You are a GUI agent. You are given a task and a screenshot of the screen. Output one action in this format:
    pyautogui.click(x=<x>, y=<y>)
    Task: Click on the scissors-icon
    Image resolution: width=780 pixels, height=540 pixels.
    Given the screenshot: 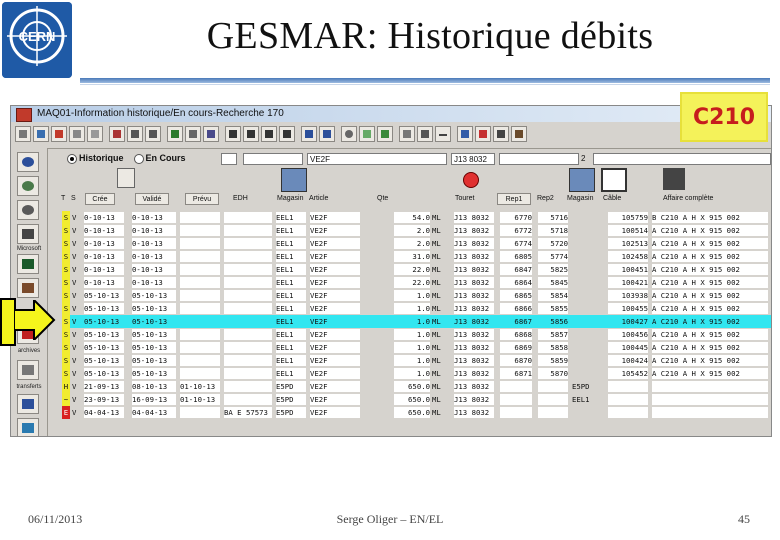 What is the action you would take?
    pyautogui.click(x=28, y=234)
    